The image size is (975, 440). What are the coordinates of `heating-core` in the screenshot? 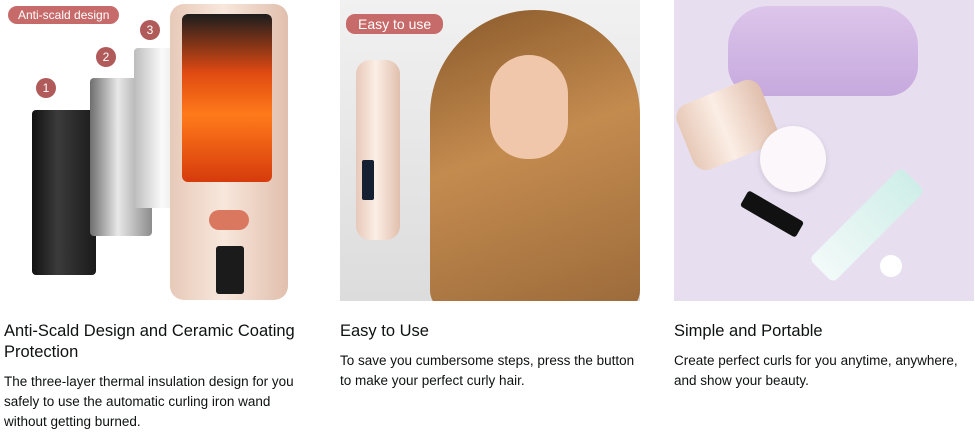 It's located at (227, 98).